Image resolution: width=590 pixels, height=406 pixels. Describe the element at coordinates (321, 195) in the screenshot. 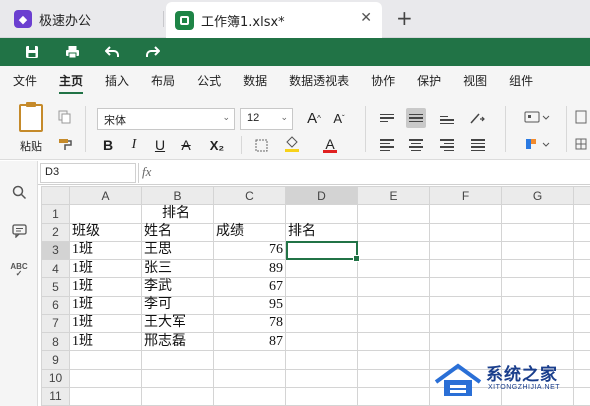

I see `column-header: D` at that location.